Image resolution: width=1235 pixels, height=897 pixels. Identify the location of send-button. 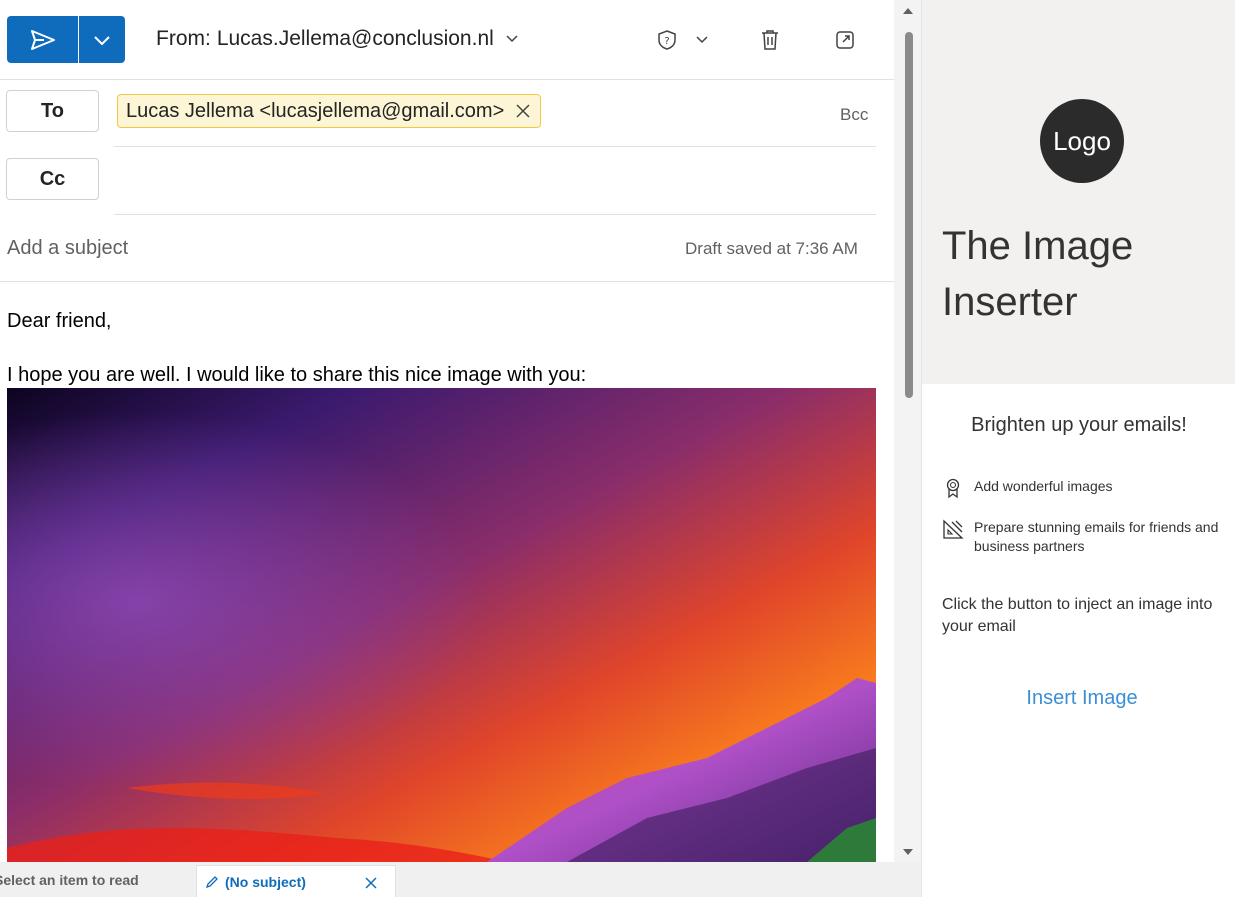
(42, 39).